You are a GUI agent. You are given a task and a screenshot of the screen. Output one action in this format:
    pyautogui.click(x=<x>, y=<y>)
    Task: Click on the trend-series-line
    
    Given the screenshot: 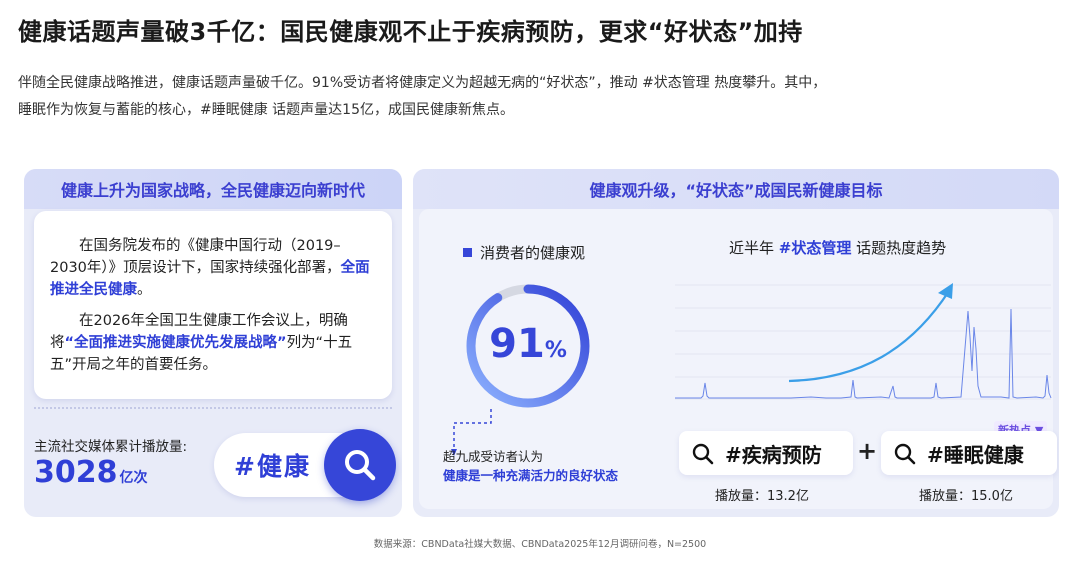 What is the action you would take?
    pyautogui.click(x=863, y=353)
    